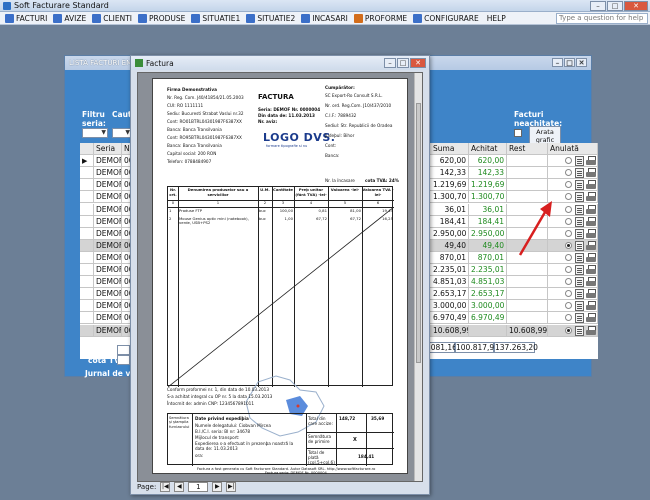 The width and height of the screenshot is (650, 500). What do you see at coordinates (123, 360) in the screenshot?
I see `cota-tva-select` at bounding box center [123, 360].